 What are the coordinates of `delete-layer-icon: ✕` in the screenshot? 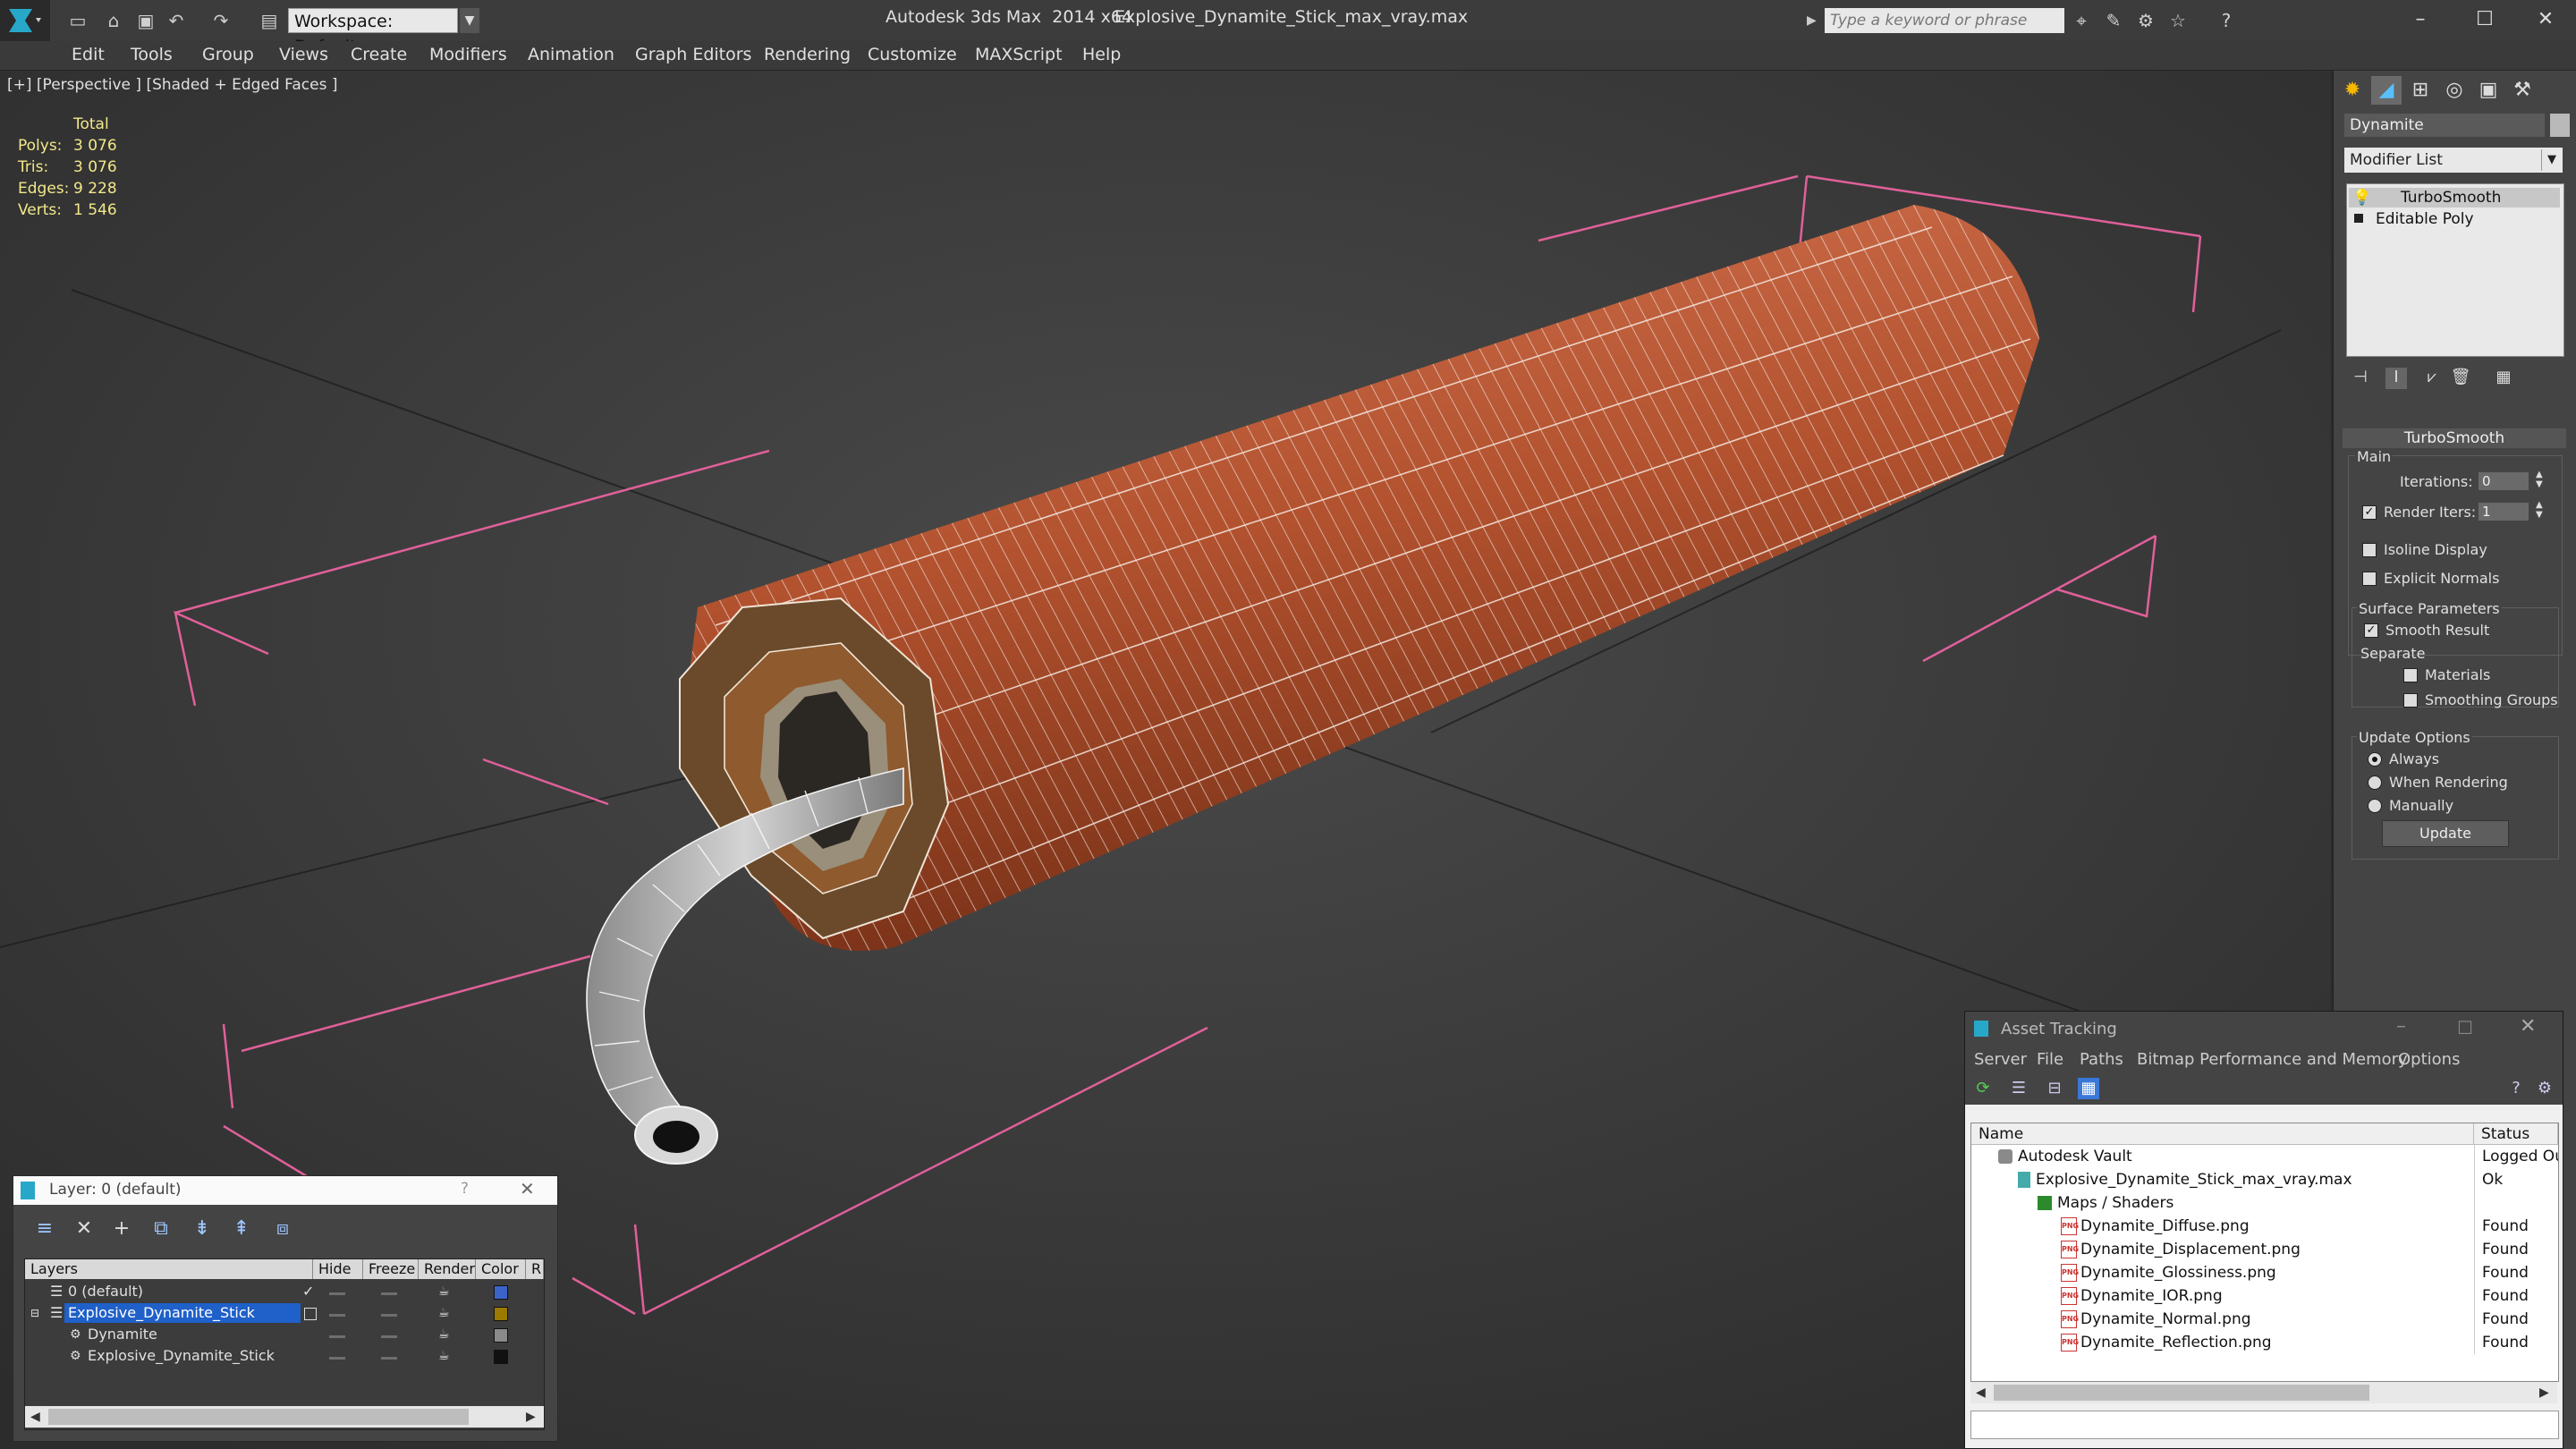 It's located at (84, 1229).